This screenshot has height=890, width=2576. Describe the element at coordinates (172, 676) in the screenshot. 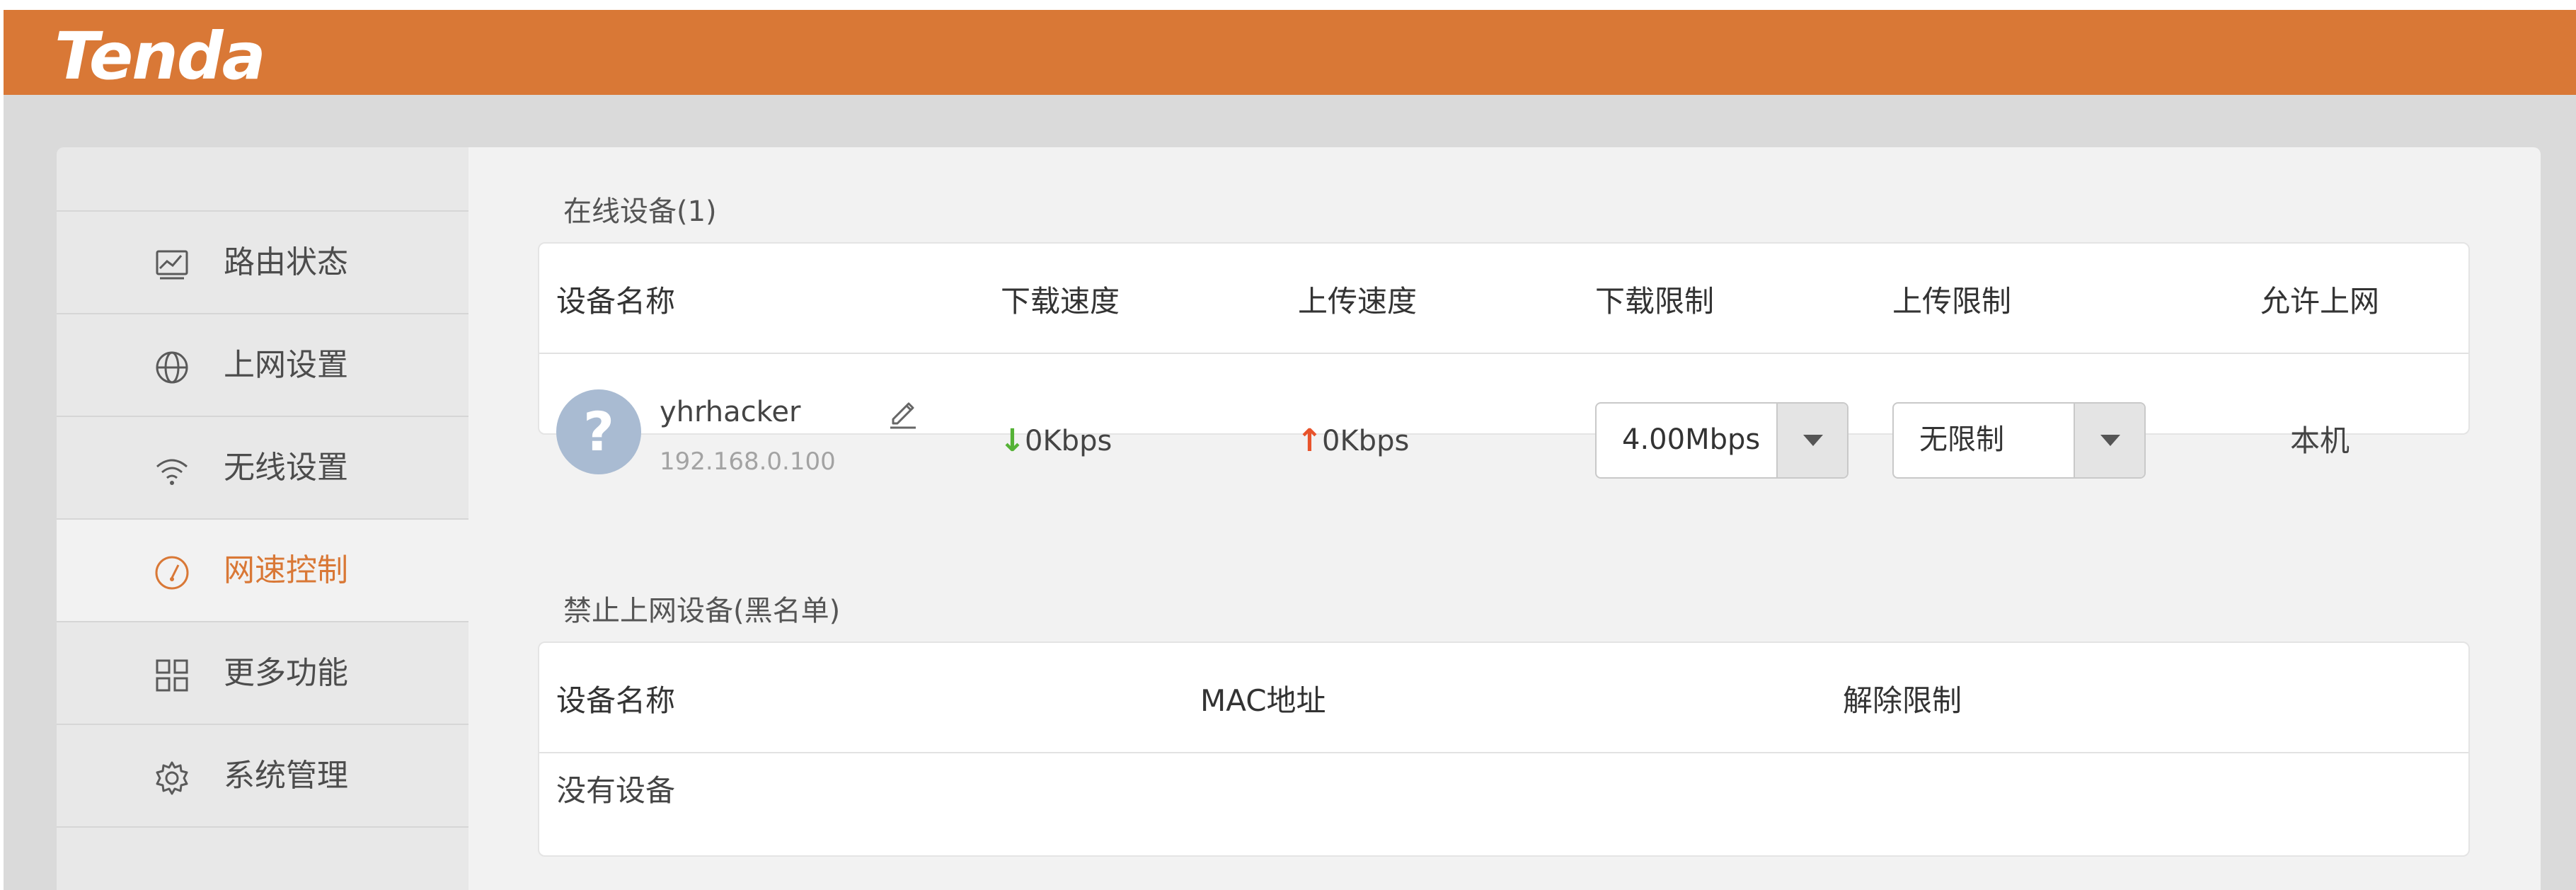

I see `grid-icon` at that location.